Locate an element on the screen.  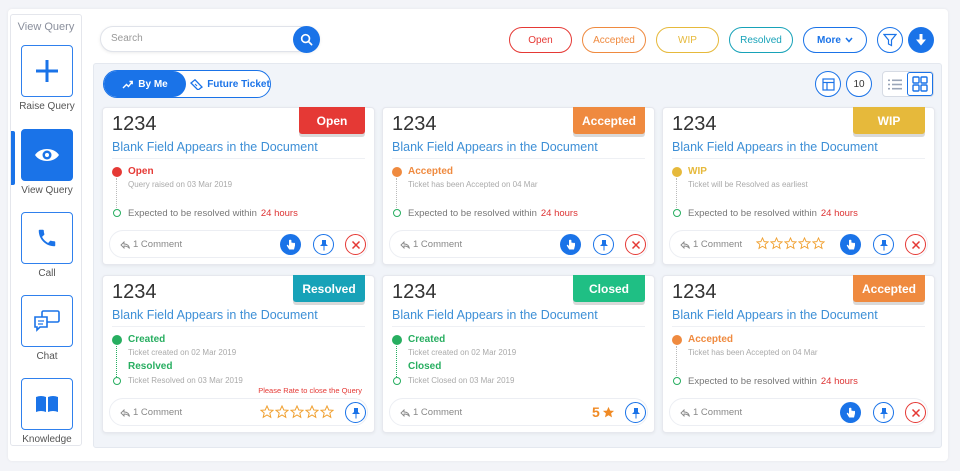
tab-by-me: By Me is located at coordinates (145, 84).